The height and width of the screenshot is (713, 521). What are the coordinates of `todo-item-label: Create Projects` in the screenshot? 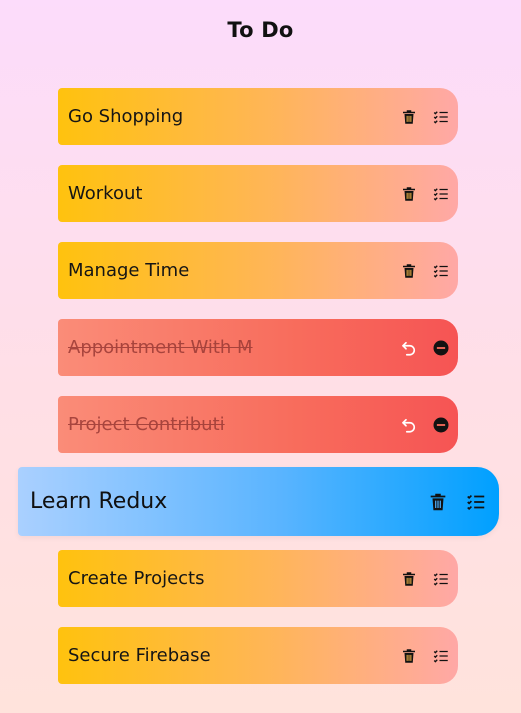 It's located at (136, 578).